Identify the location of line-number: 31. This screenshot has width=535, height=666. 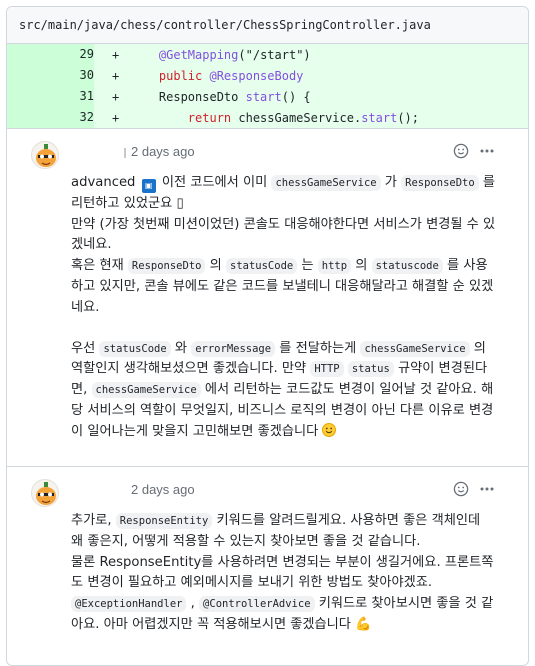
(50, 96).